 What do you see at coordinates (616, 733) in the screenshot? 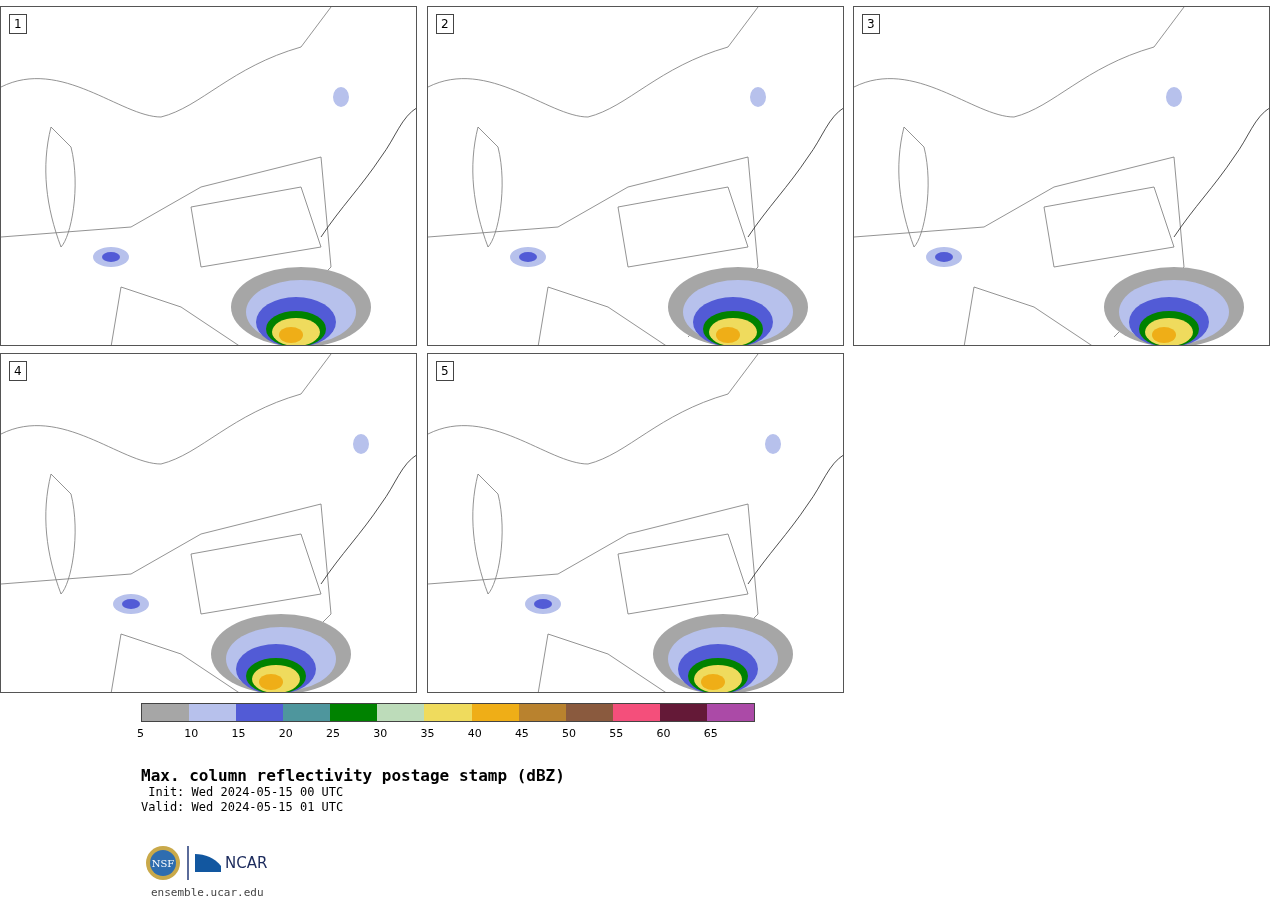
I see `tick-label: 55` at bounding box center [616, 733].